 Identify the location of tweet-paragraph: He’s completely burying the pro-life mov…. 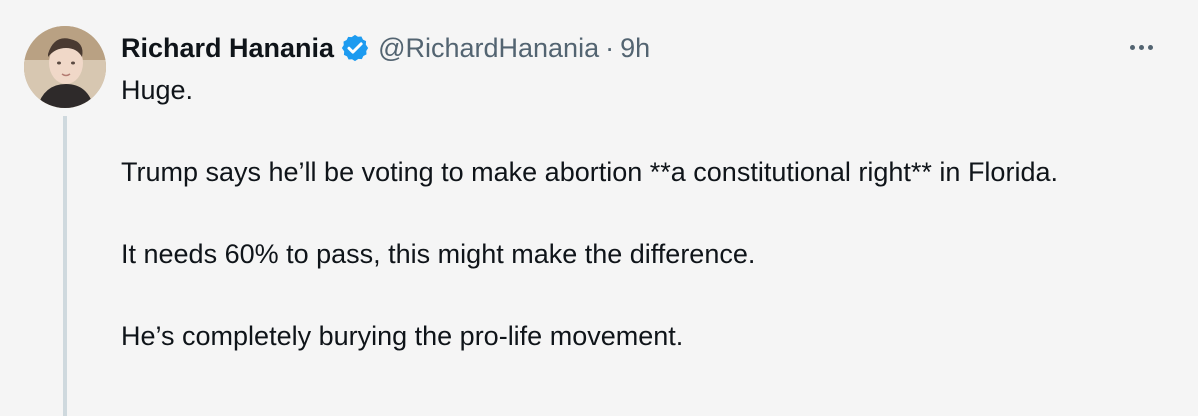
(402, 336).